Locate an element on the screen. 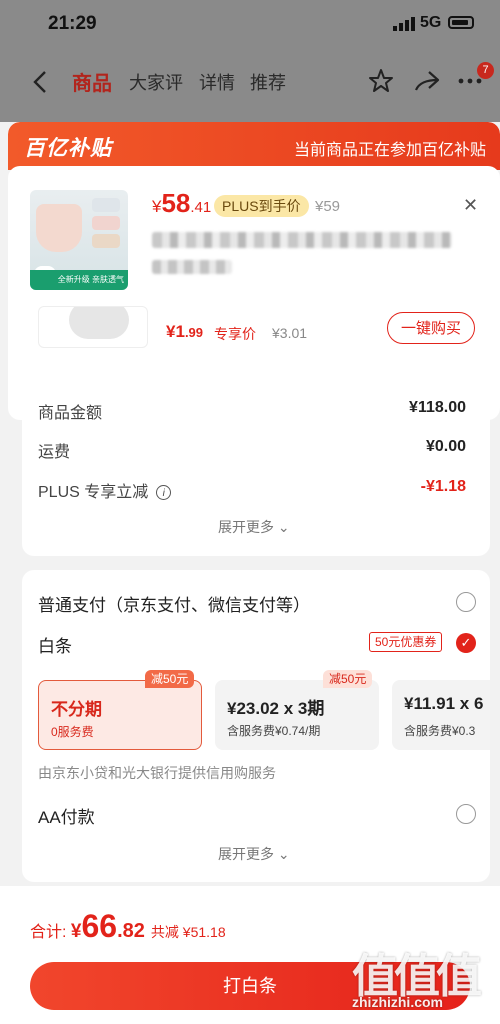 This screenshot has width=500, height=1024. tab-reviews: 大家评 is located at coordinates (156, 82).